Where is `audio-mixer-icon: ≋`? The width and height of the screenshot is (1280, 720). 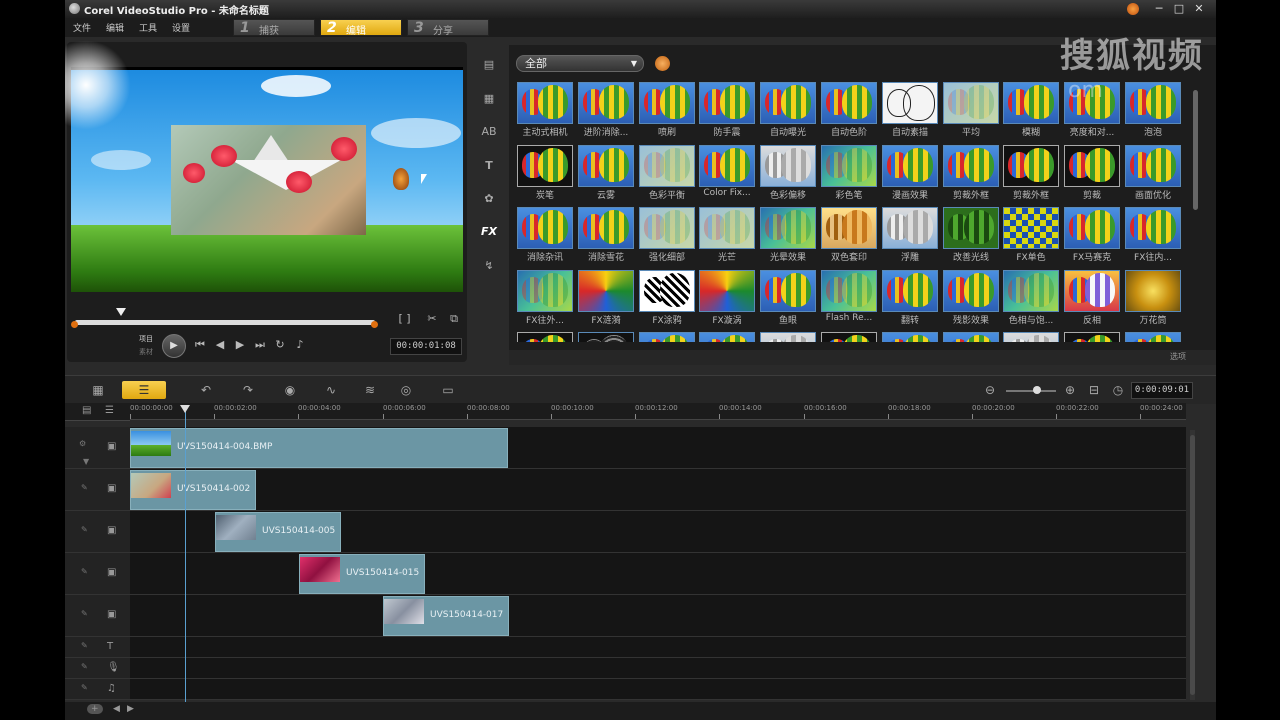 audio-mixer-icon: ≋ is located at coordinates (370, 390).